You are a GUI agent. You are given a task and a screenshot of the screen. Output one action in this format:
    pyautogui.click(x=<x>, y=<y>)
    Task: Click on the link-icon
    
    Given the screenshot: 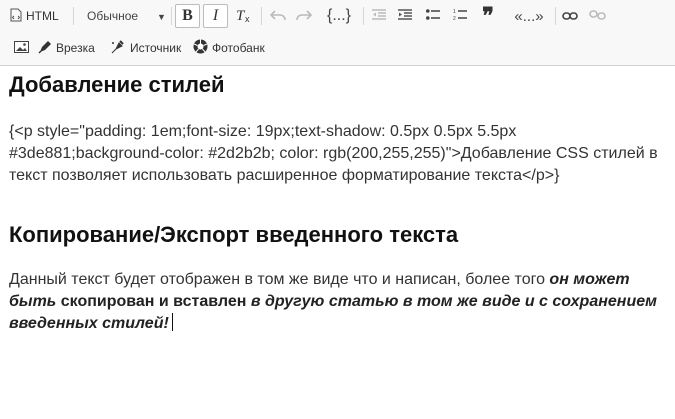 What is the action you would take?
    pyautogui.click(x=570, y=16)
    